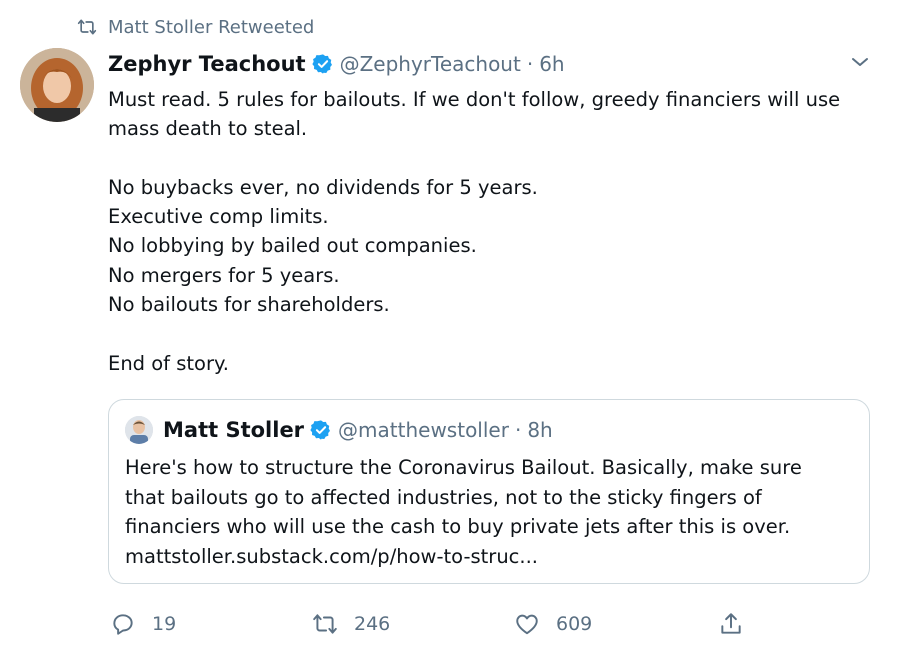  What do you see at coordinates (211, 27) in the screenshot?
I see `retweet-label: Matt Stoller Retweeted` at bounding box center [211, 27].